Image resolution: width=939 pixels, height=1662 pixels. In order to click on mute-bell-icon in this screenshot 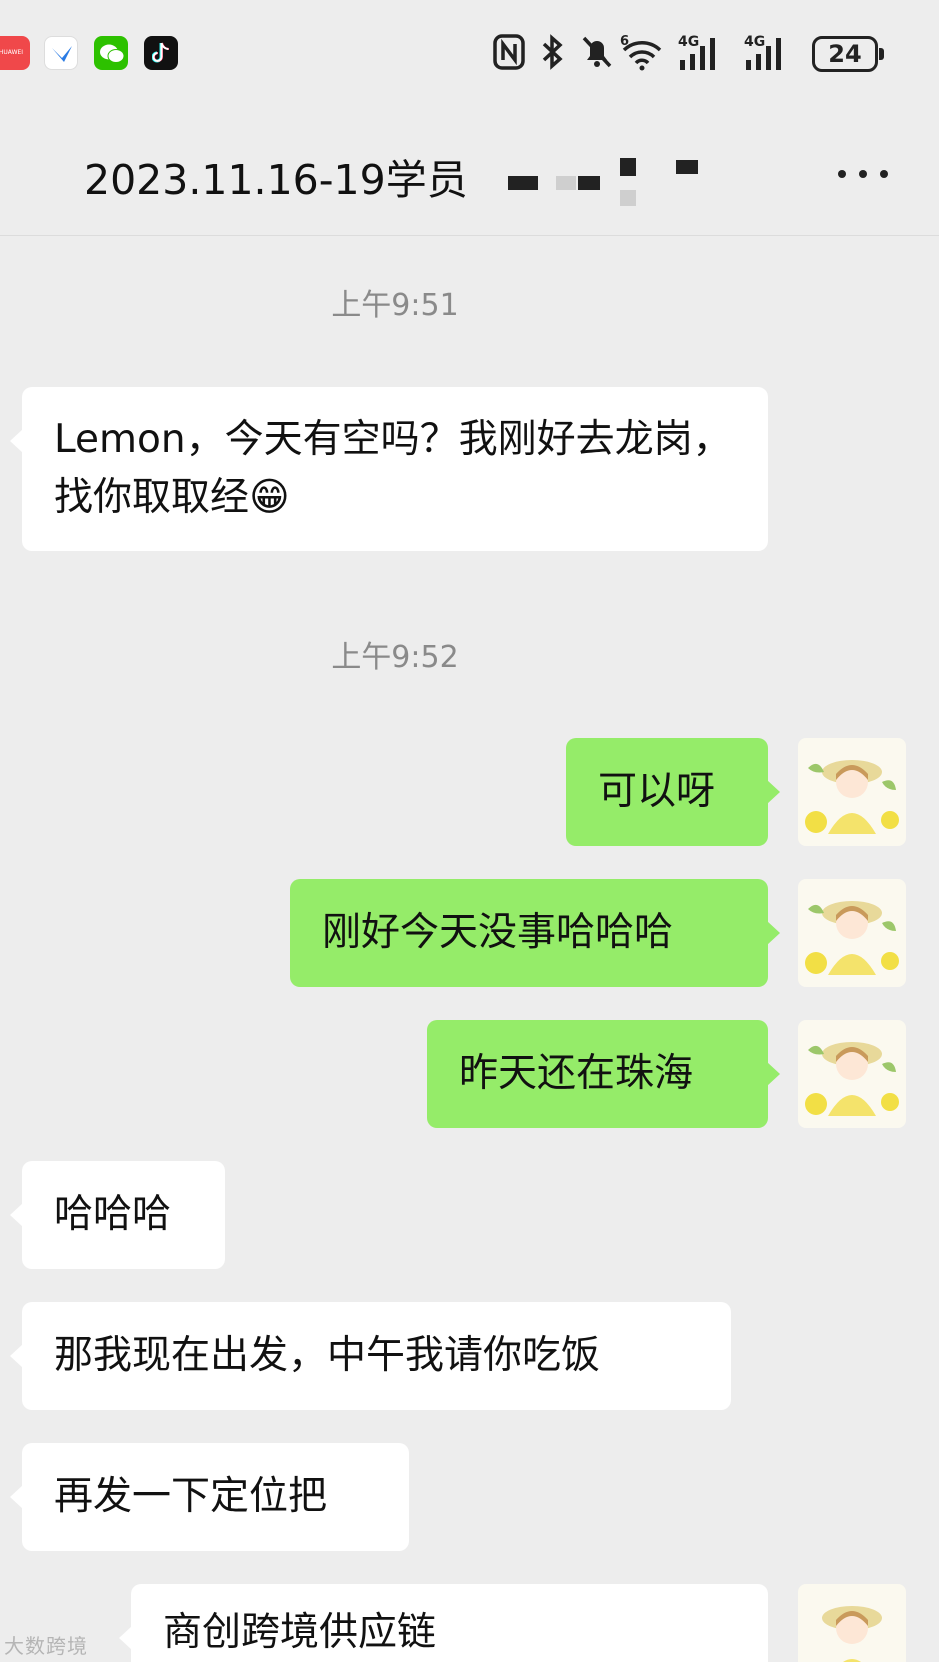, I will do `click(597, 52)`.